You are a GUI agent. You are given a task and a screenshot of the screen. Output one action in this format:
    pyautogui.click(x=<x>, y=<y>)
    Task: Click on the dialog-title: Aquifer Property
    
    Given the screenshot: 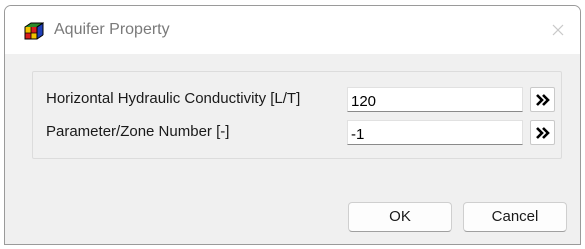 What is the action you would take?
    pyautogui.click(x=112, y=29)
    